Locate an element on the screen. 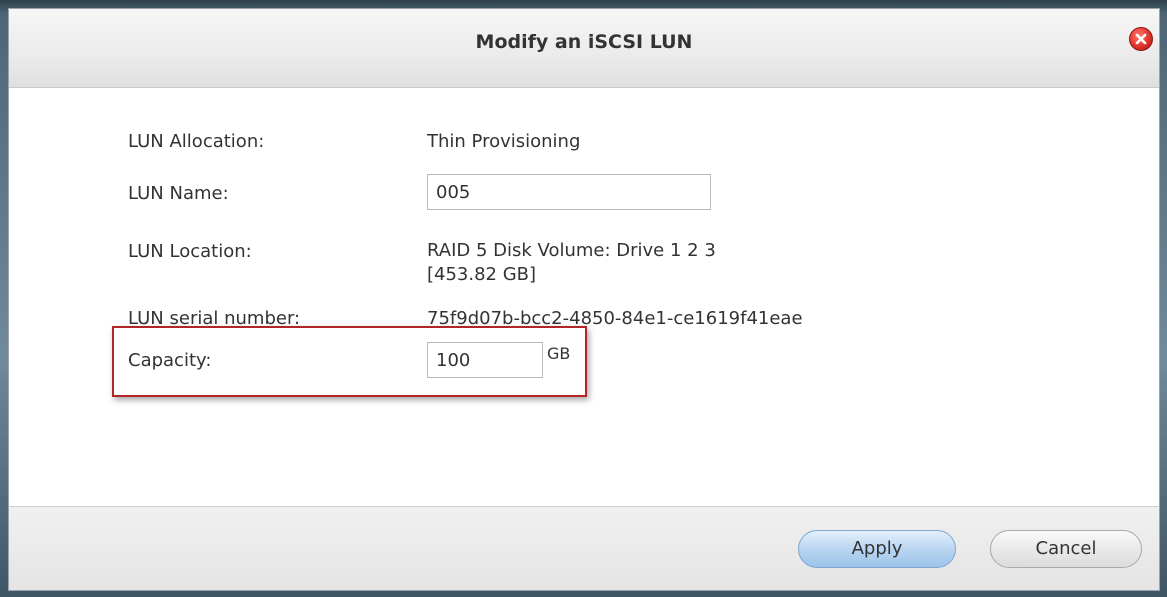 The image size is (1167, 597). lun-allocation-value: Thin Provisioning is located at coordinates (504, 141).